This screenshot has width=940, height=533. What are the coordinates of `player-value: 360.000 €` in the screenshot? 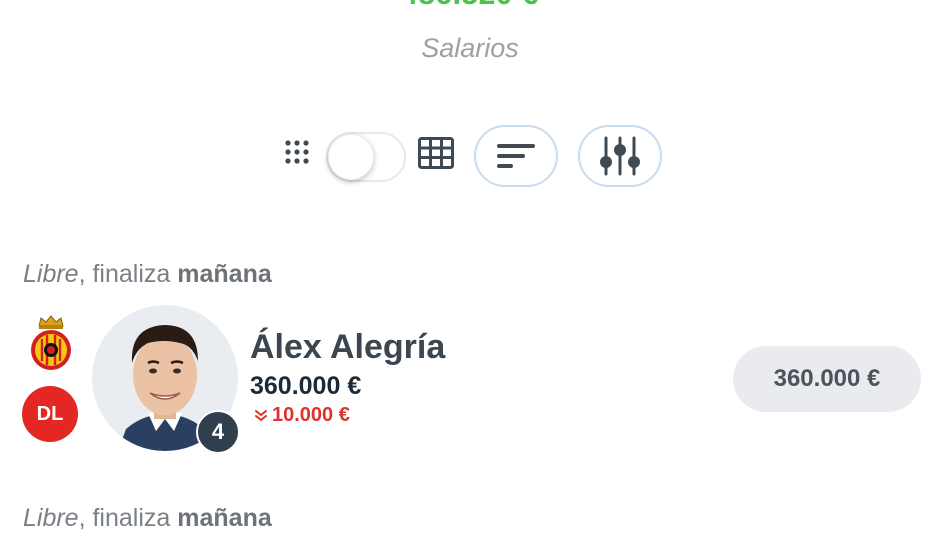 It's located at (306, 386).